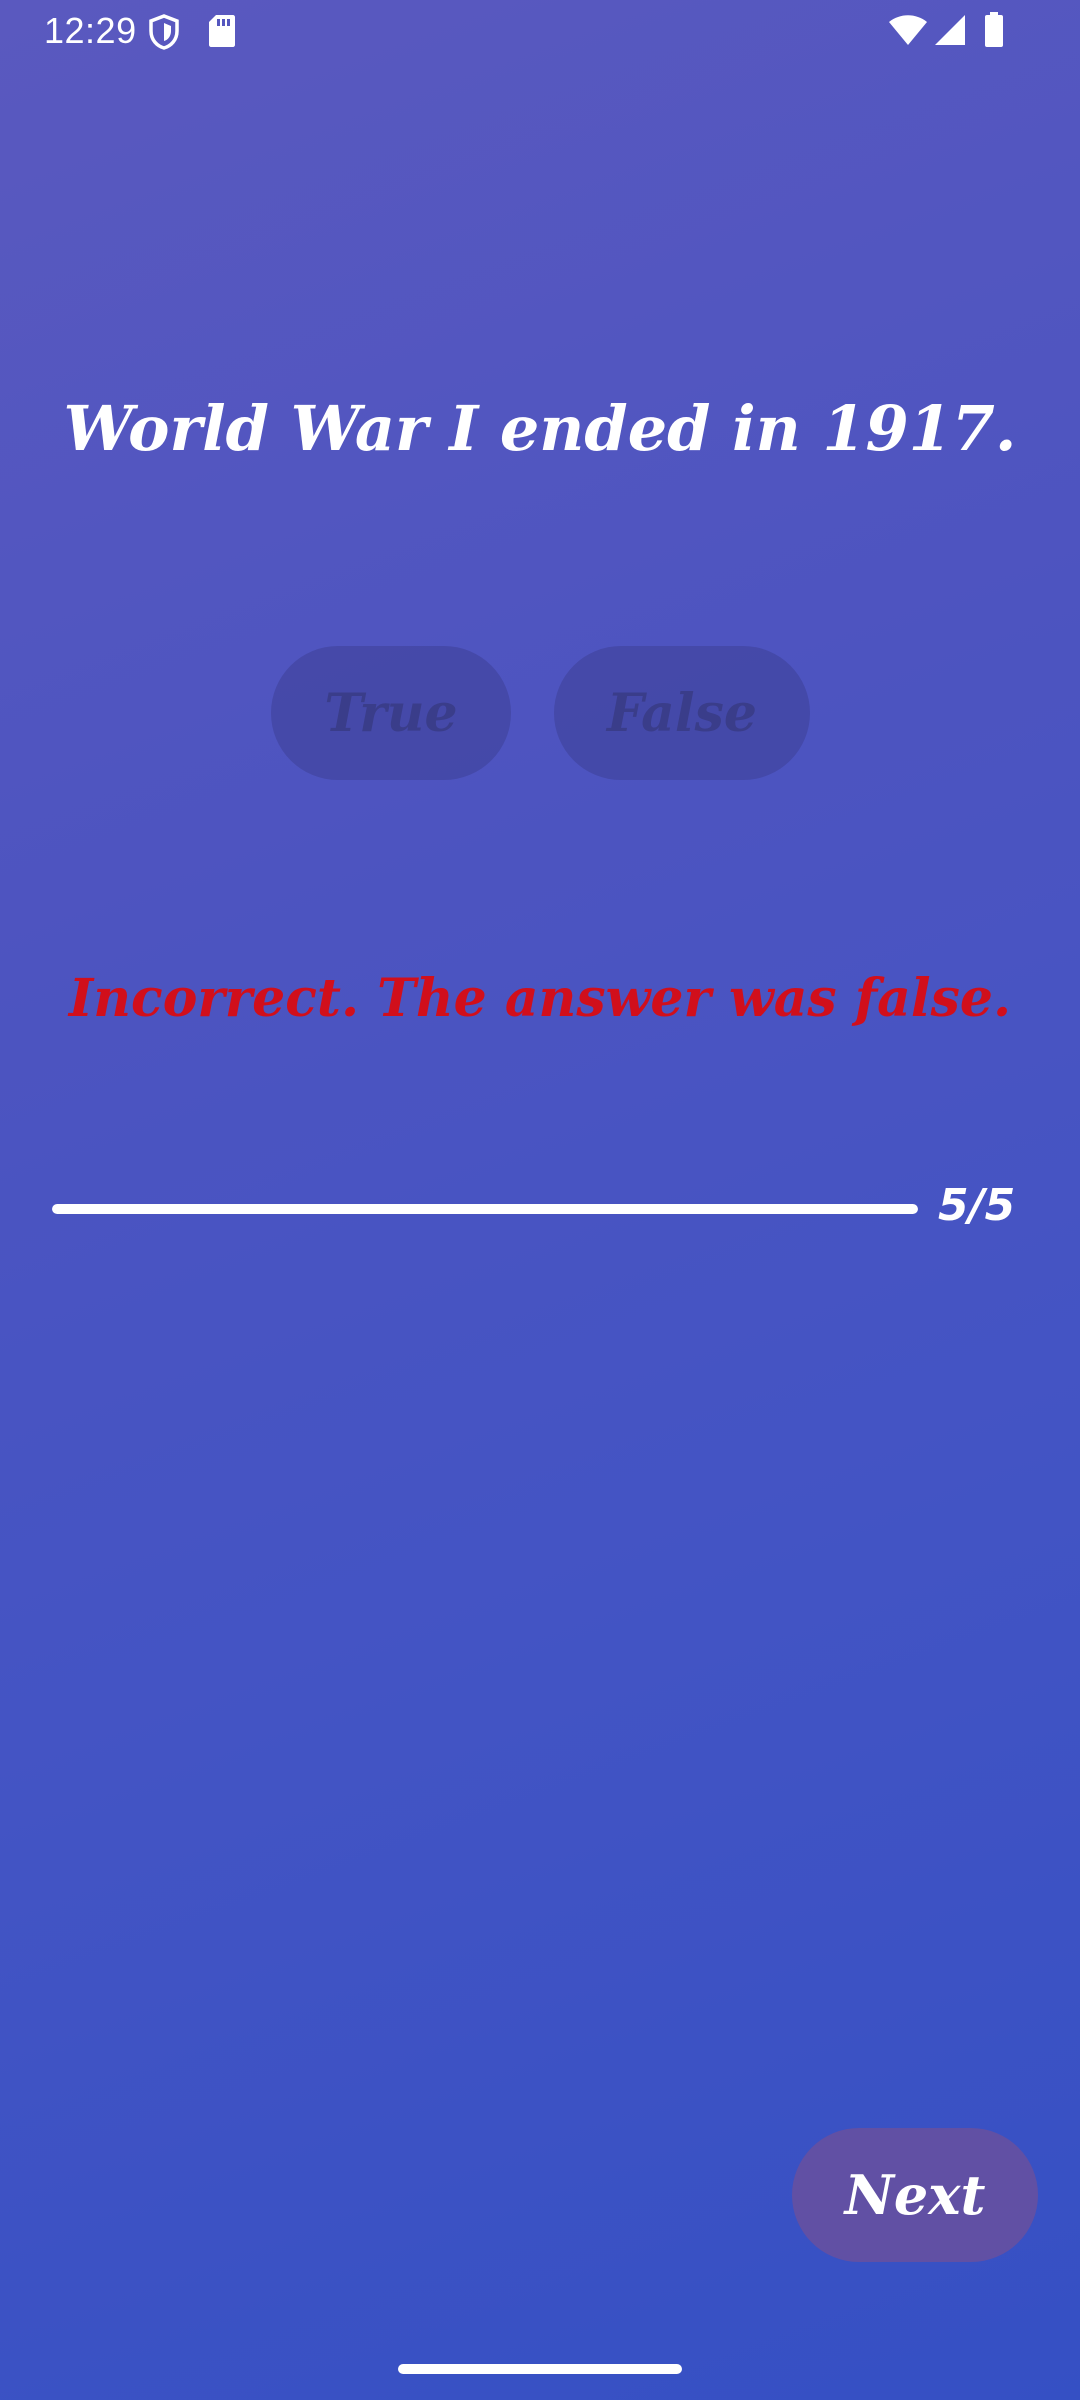  I want to click on battery-icon, so click(994, 32).